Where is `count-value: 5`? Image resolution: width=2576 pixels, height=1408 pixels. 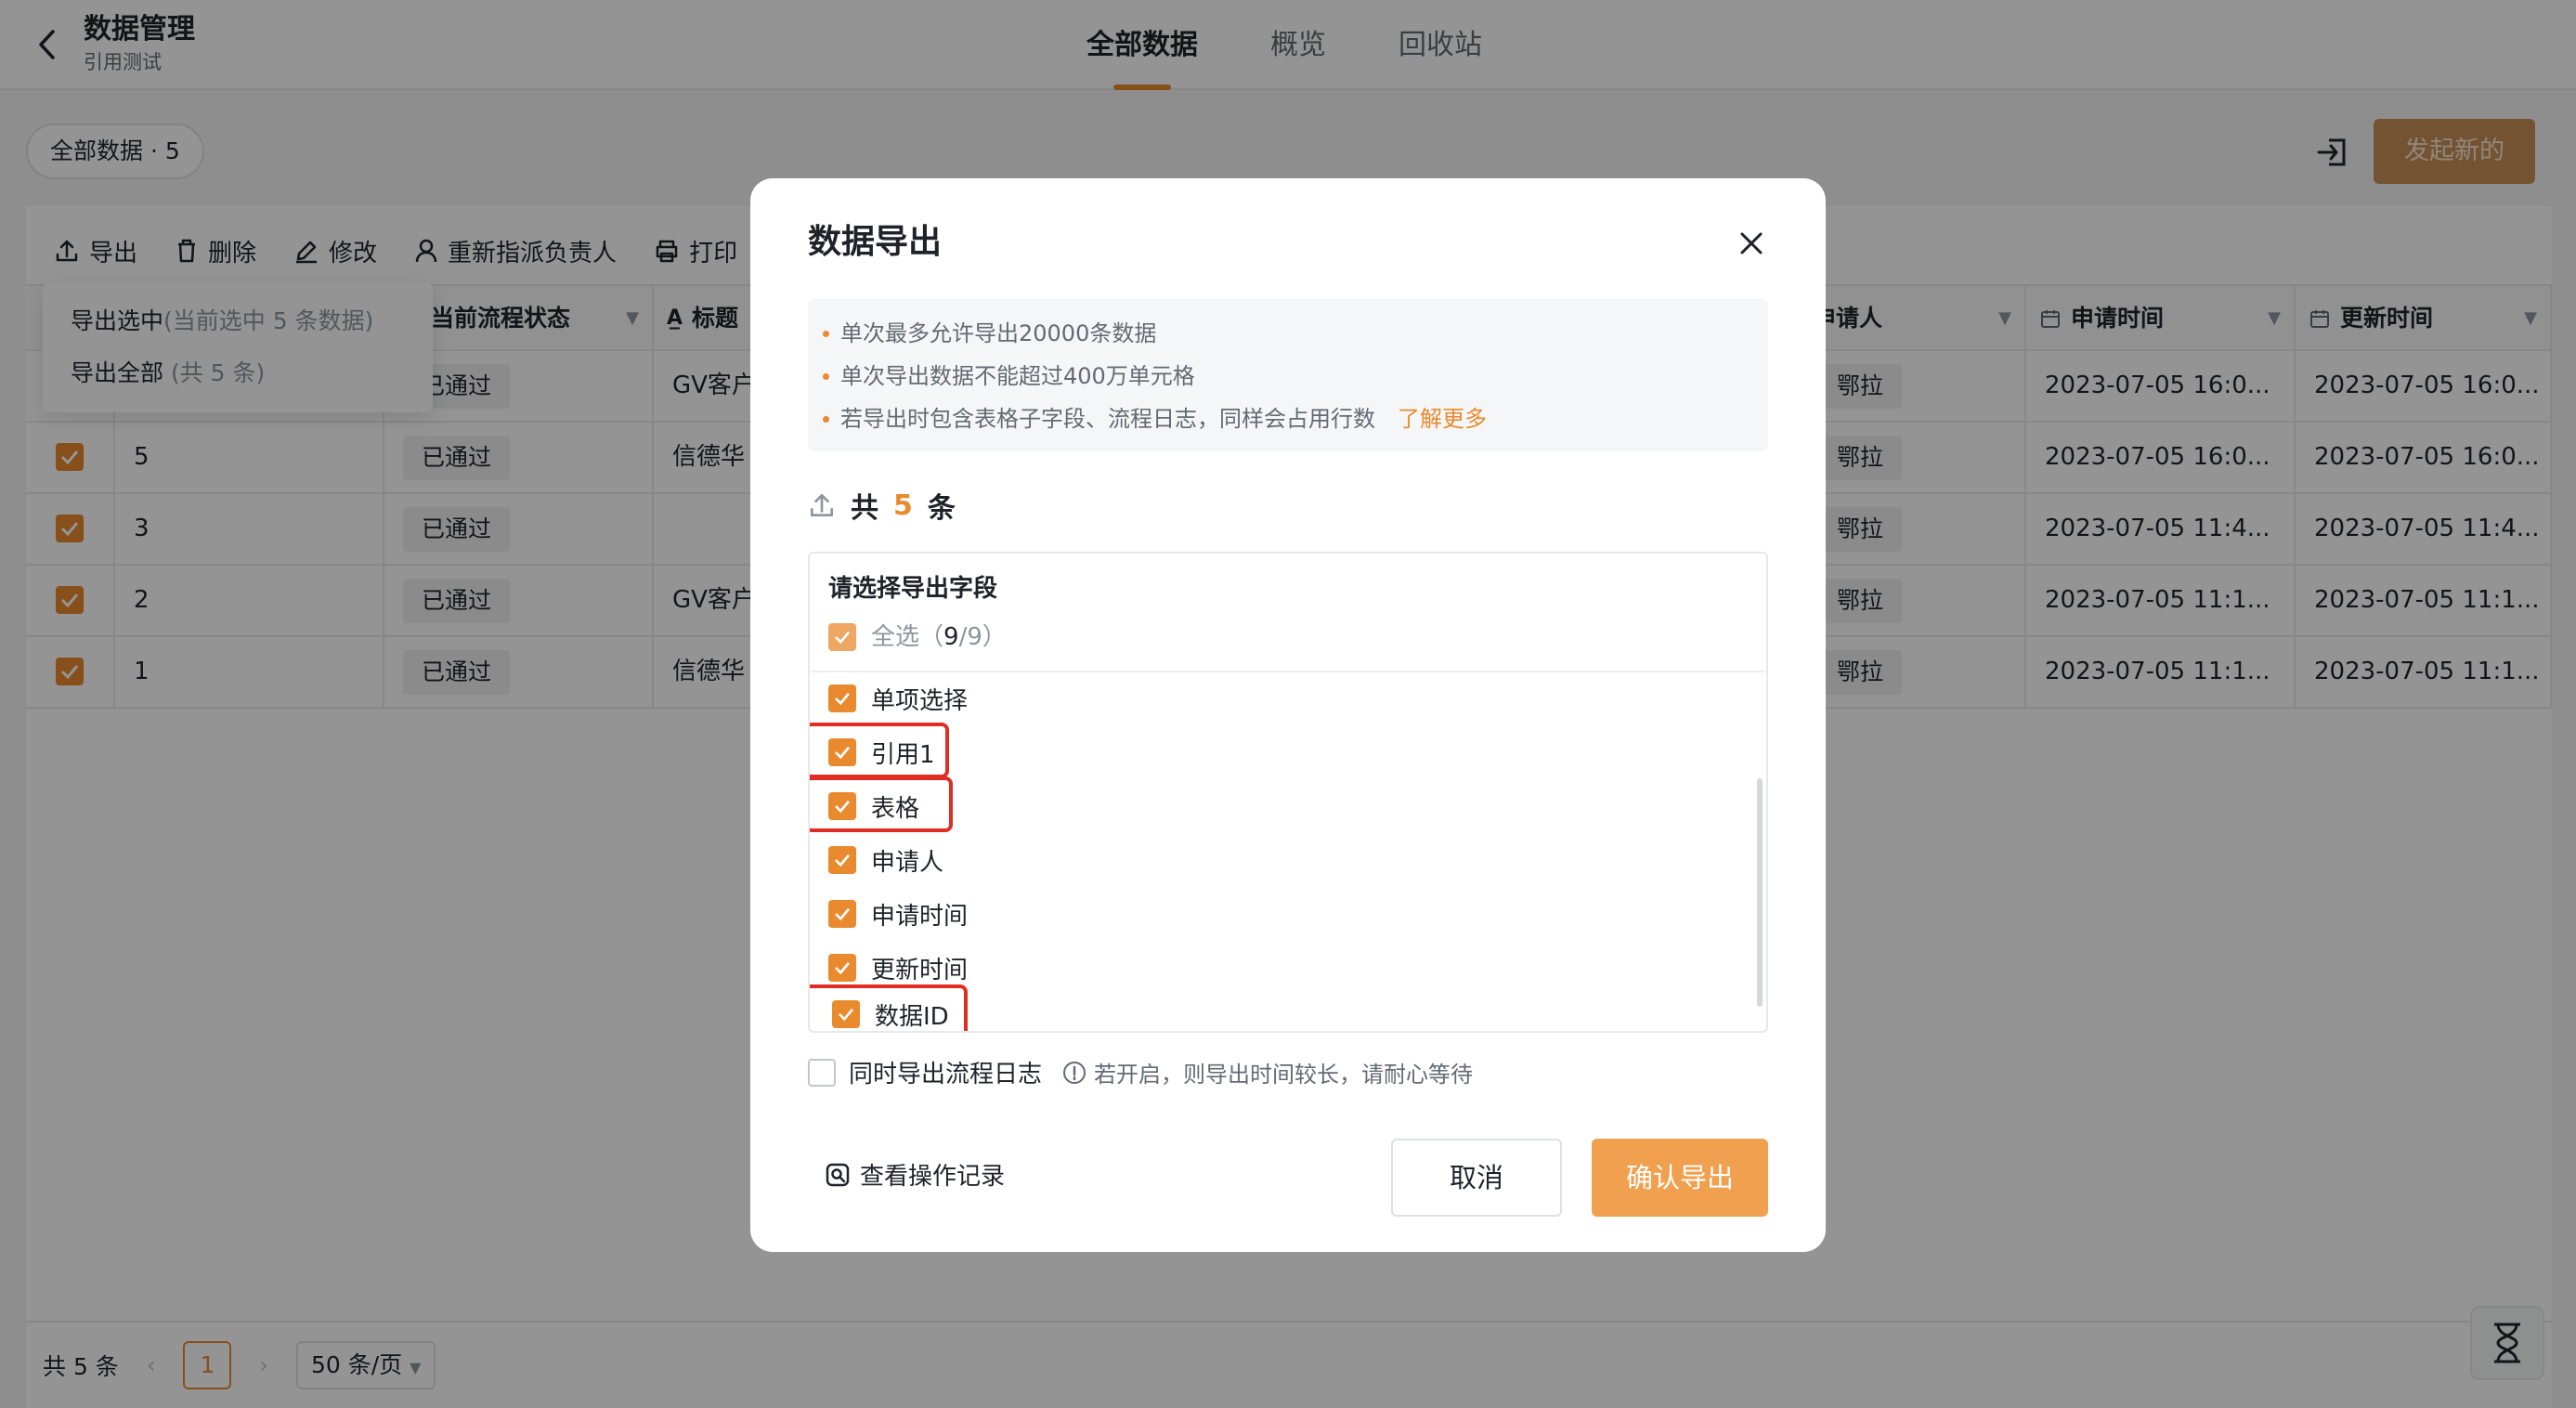 count-value: 5 is located at coordinates (903, 505).